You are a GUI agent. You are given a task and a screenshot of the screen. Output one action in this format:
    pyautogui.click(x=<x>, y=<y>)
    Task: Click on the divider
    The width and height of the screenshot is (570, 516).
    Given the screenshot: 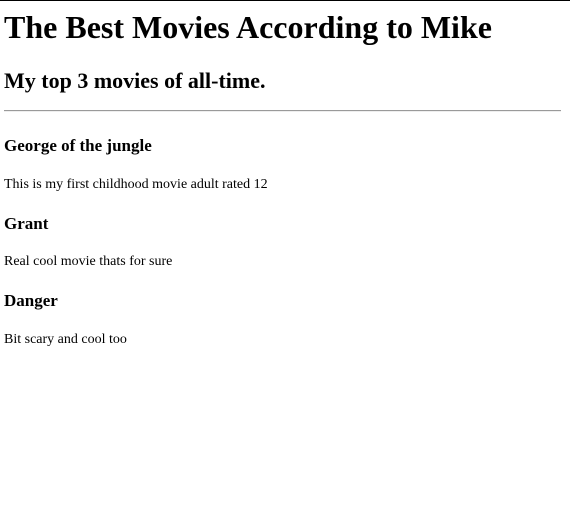 What is the action you would take?
    pyautogui.click(x=282, y=111)
    